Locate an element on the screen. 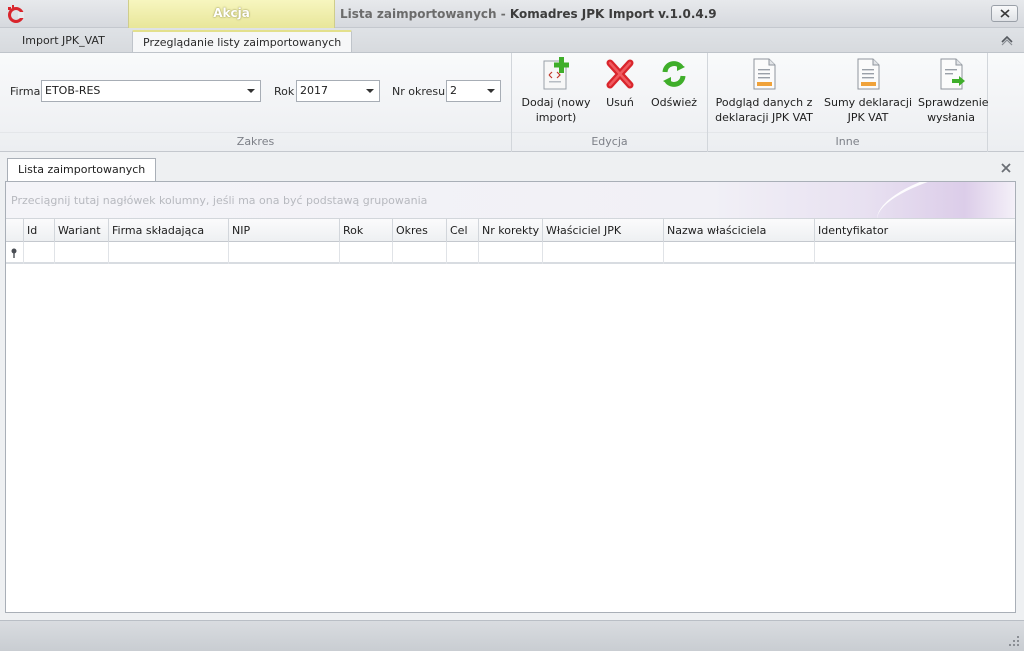  delete-label: Usuń is located at coordinates (620, 102).